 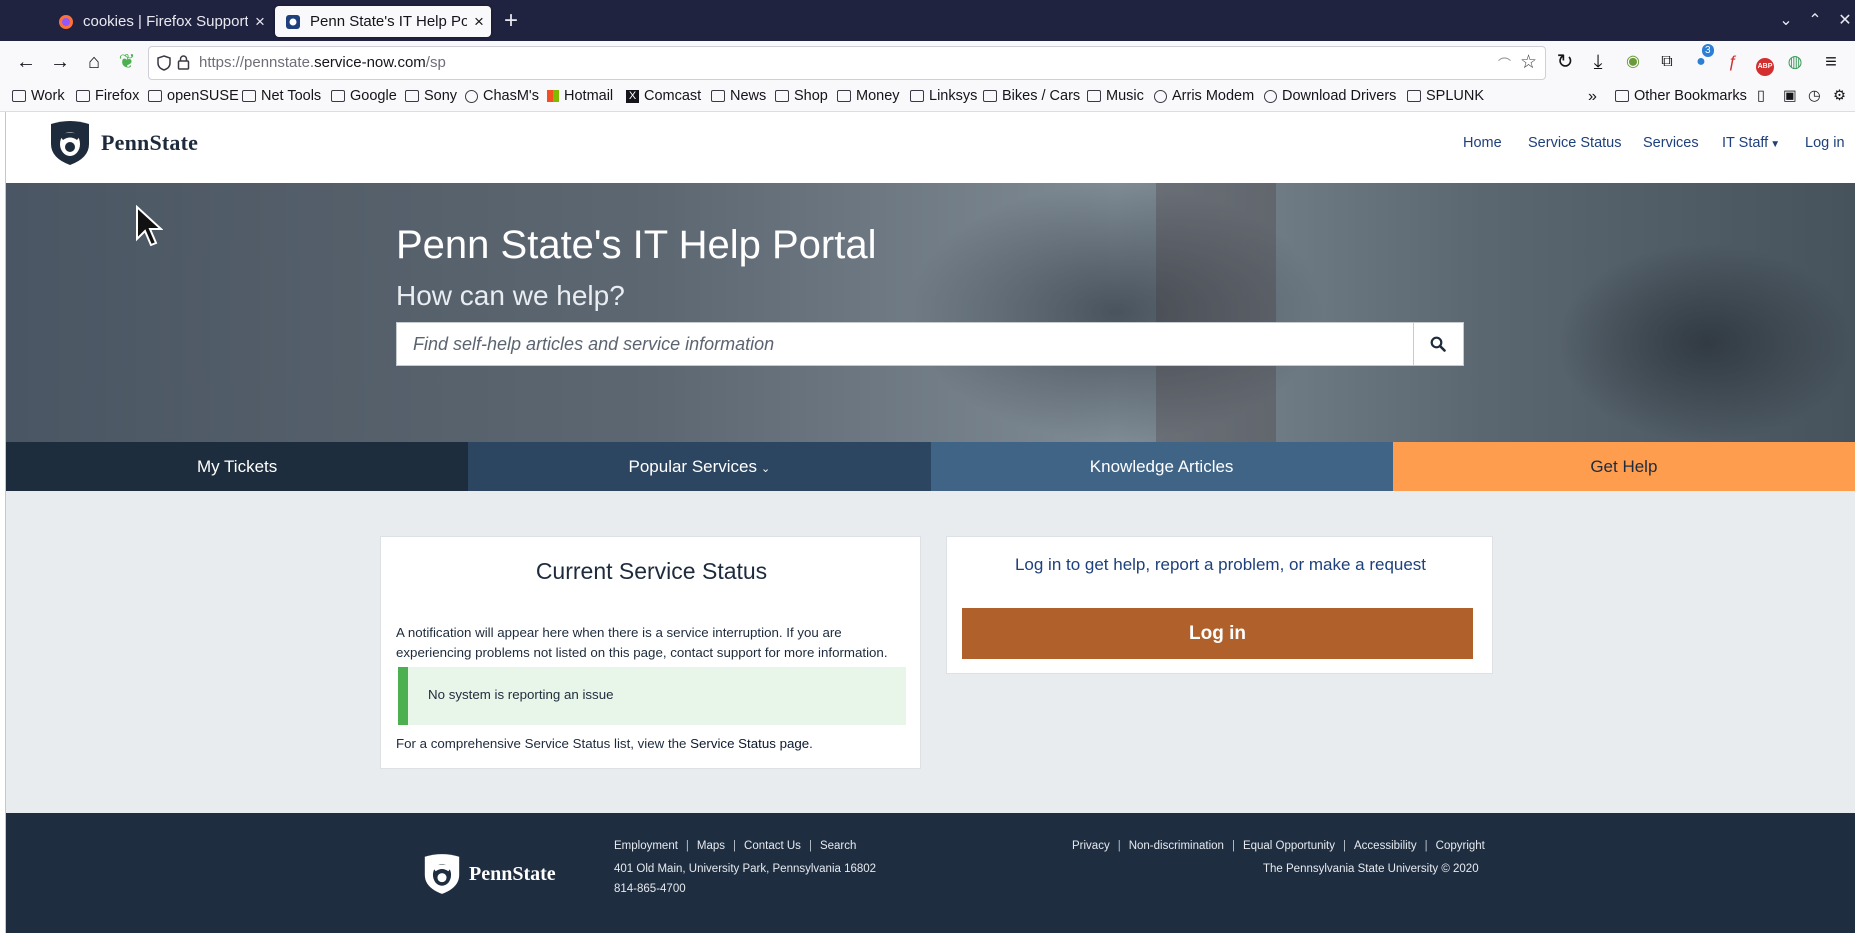 What do you see at coordinates (1690, 96) in the screenshot?
I see `bookmark-label: Other Bookmarks` at bounding box center [1690, 96].